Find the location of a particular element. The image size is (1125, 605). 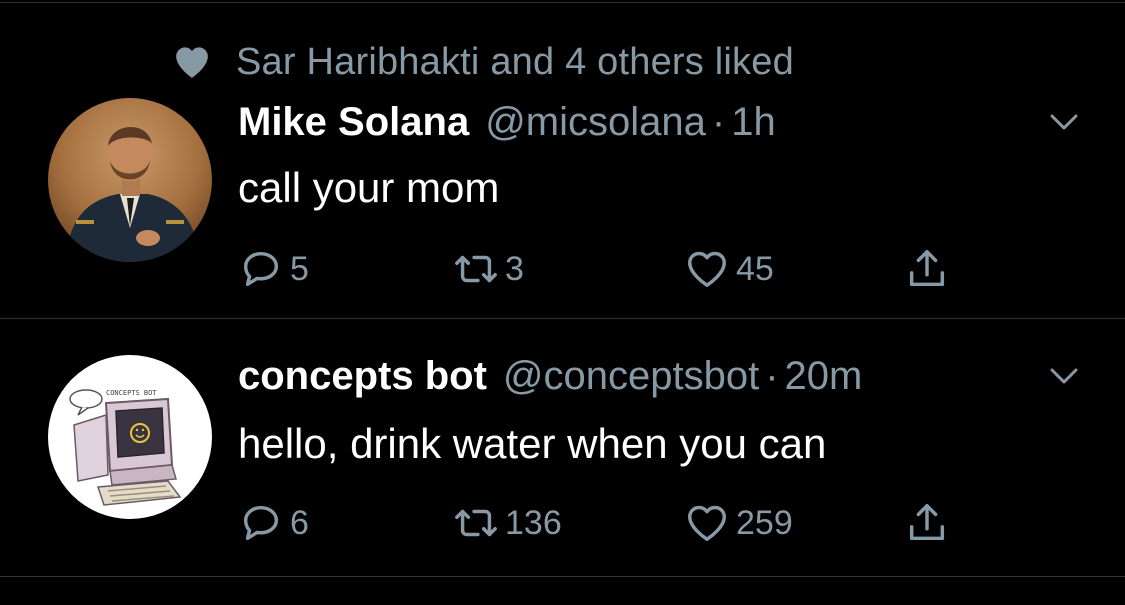

timestamp: 1h is located at coordinates (753, 122).